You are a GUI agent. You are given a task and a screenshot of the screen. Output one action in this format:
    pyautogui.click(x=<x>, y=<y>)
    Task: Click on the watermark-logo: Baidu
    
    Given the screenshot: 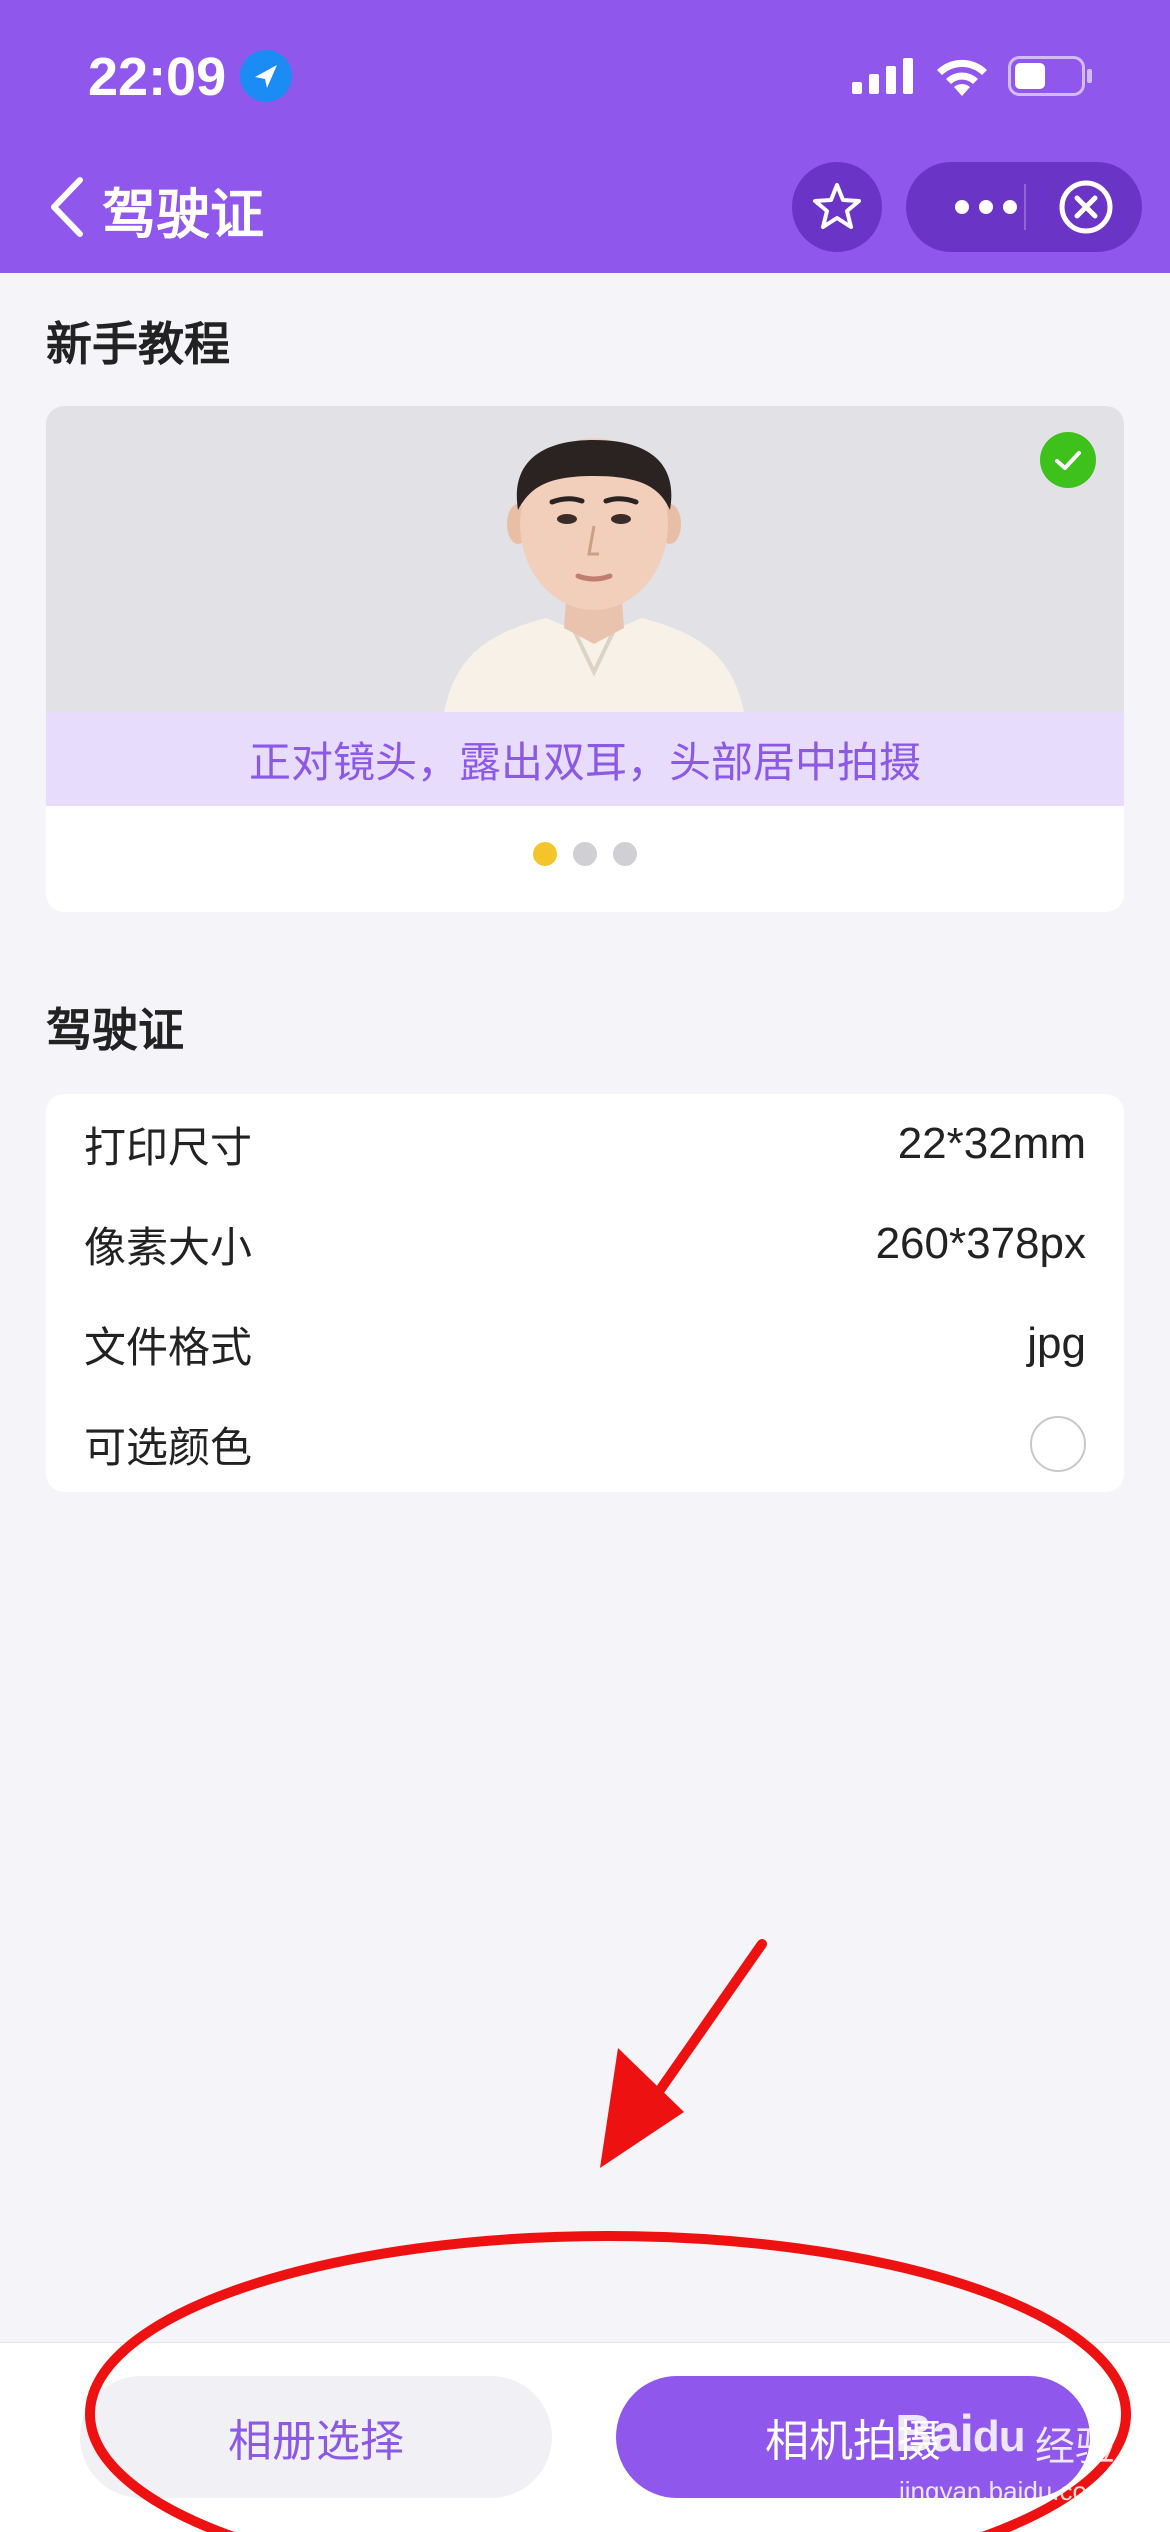 What is the action you would take?
    pyautogui.click(x=960, y=2434)
    